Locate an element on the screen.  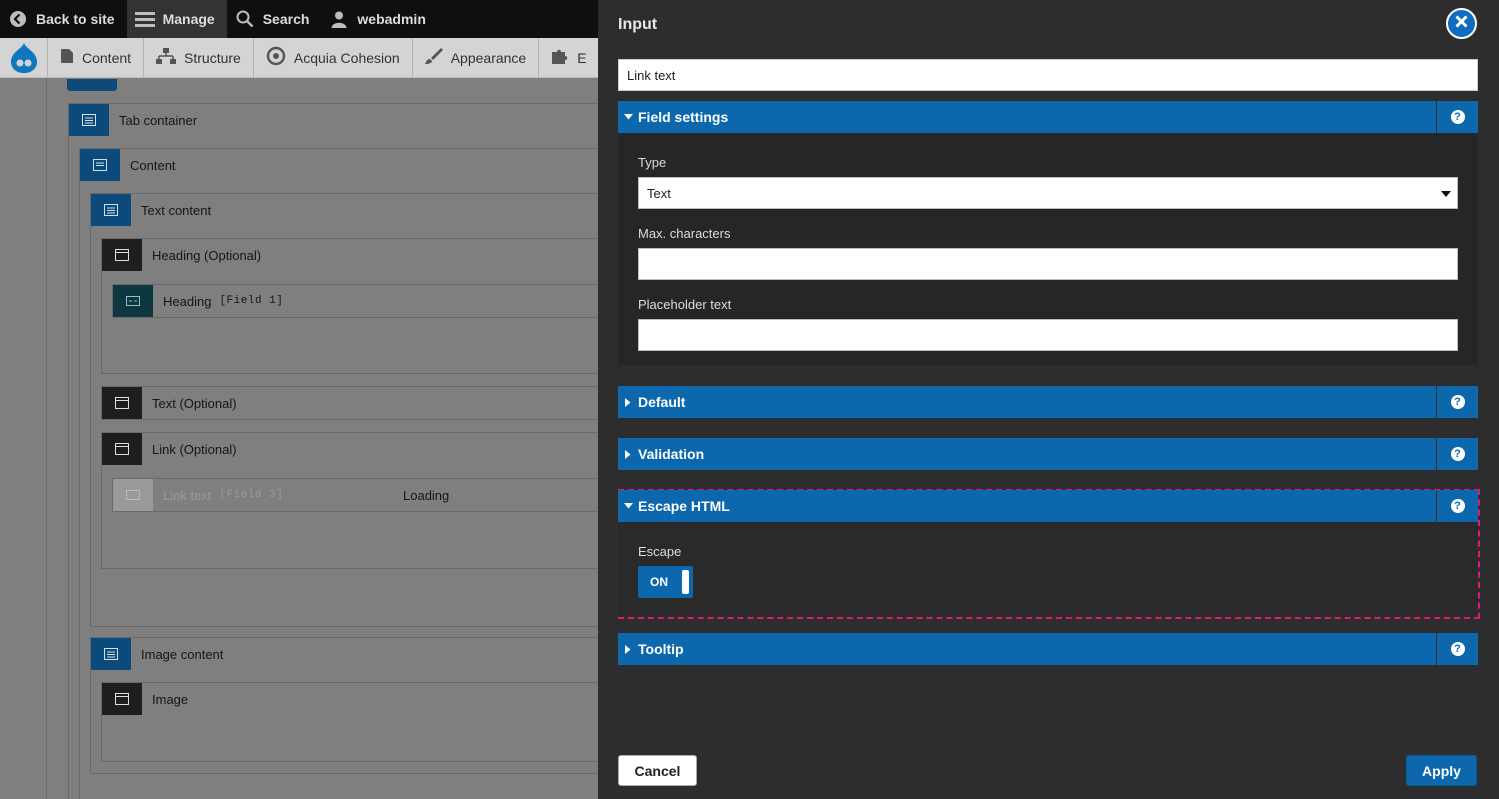
placeholder-text-input is located at coordinates (1048, 335).